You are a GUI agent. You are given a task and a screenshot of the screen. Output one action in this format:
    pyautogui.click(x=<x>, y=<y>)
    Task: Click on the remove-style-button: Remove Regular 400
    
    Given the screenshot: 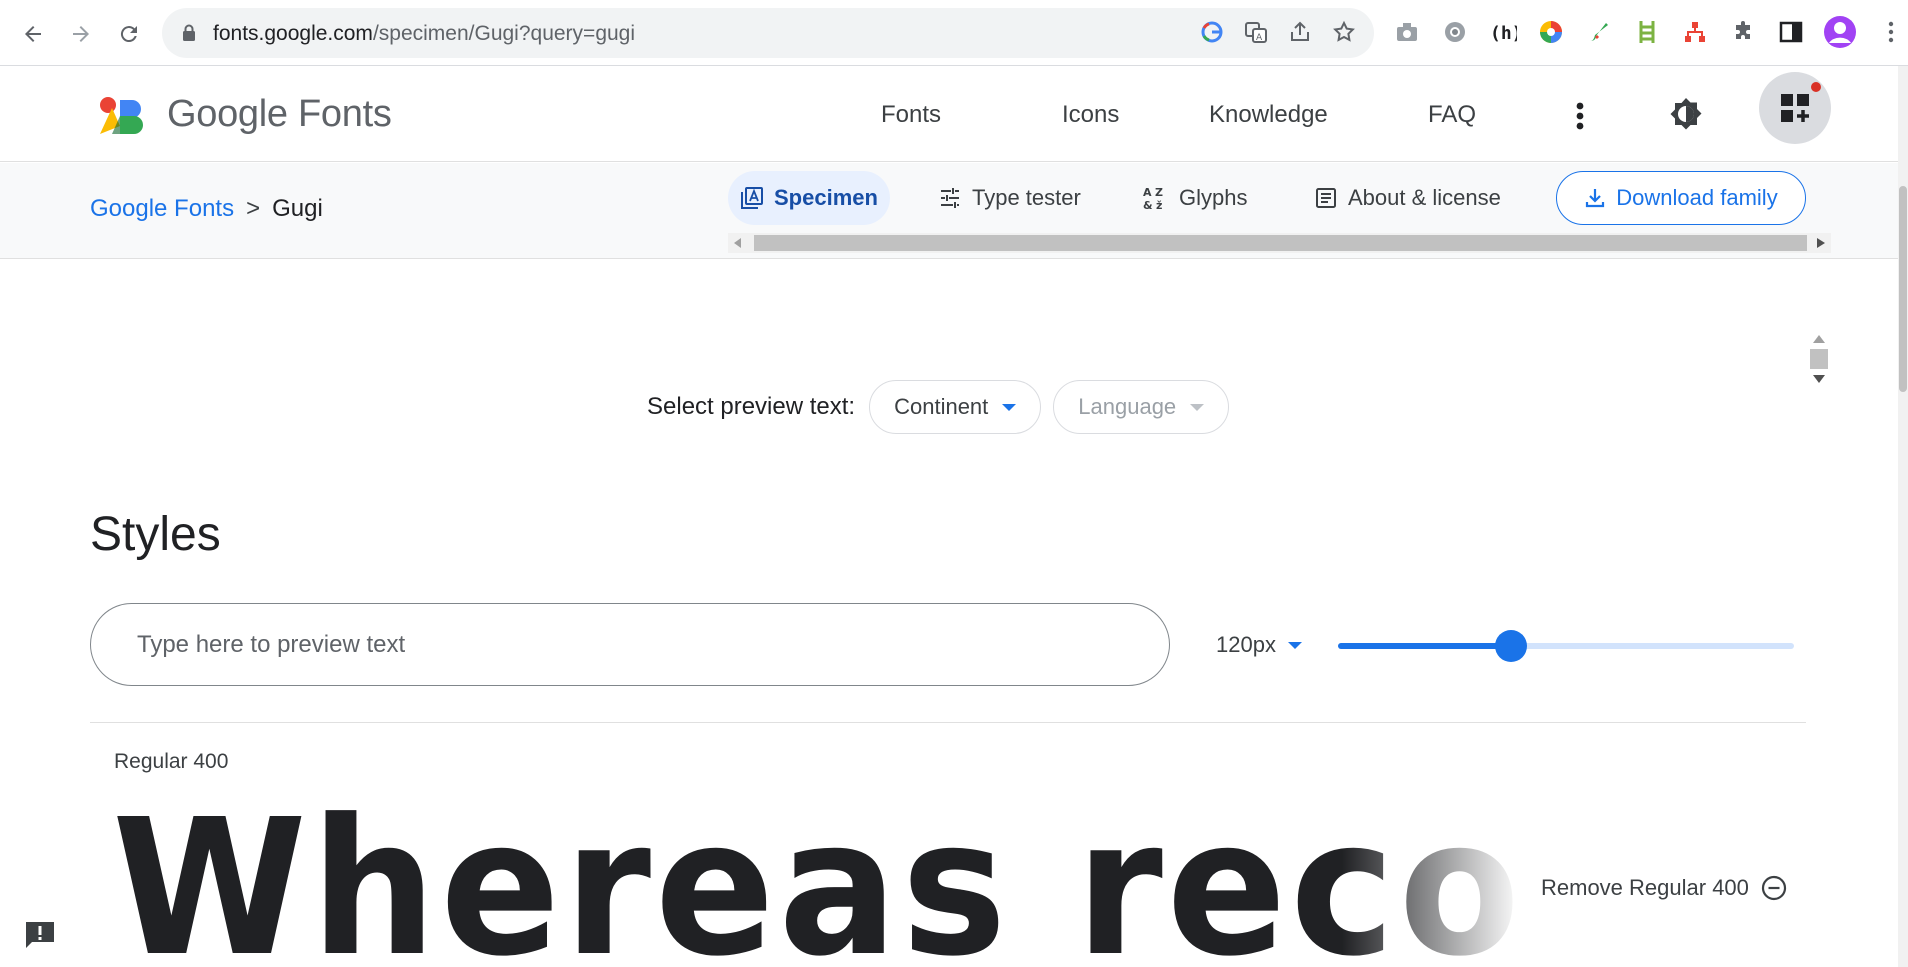 What is the action you would take?
    pyautogui.click(x=1664, y=888)
    